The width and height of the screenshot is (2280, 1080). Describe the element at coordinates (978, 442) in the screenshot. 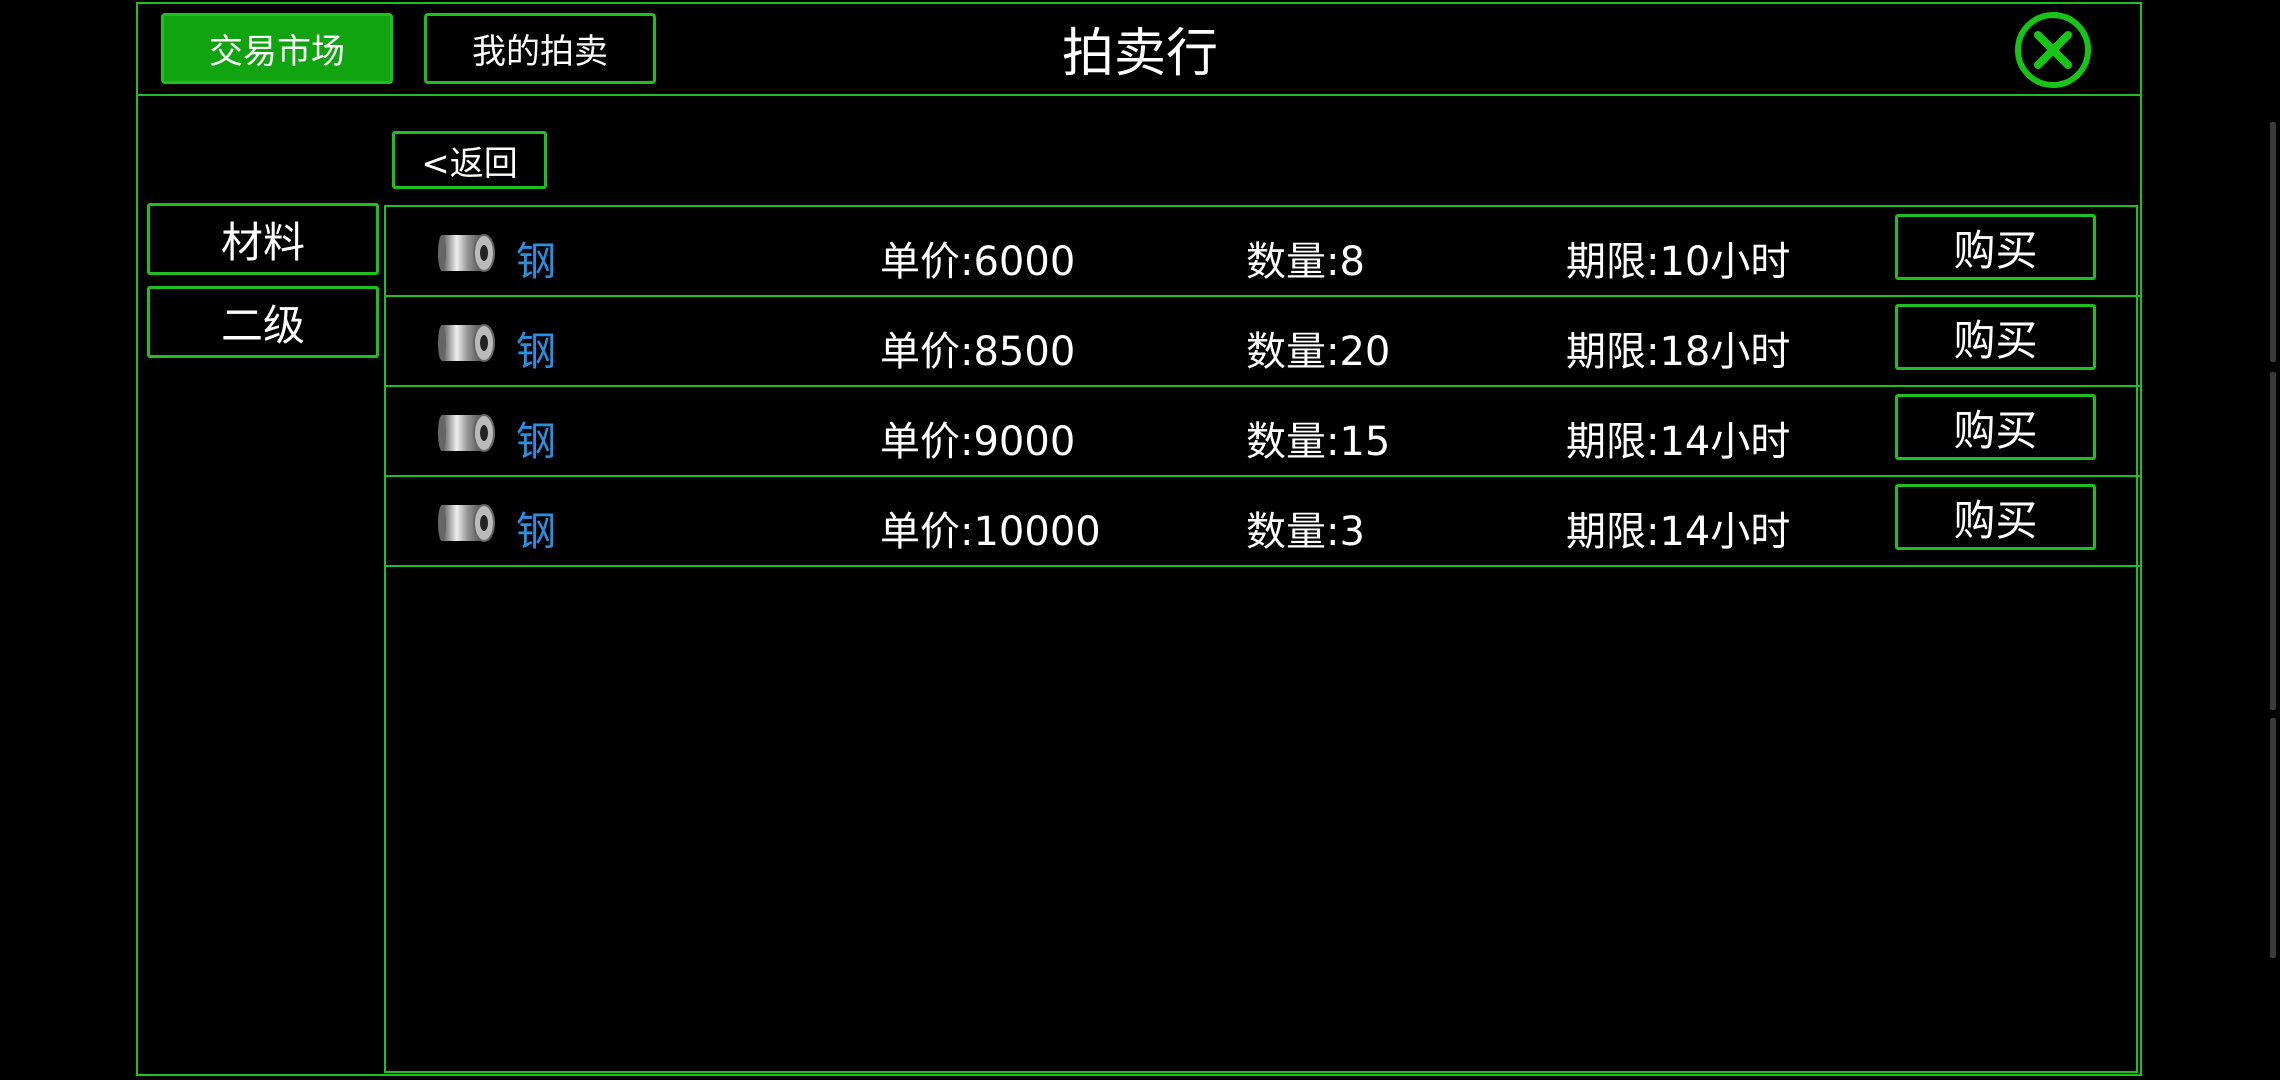

I see `unit-price: 单价:9000` at that location.